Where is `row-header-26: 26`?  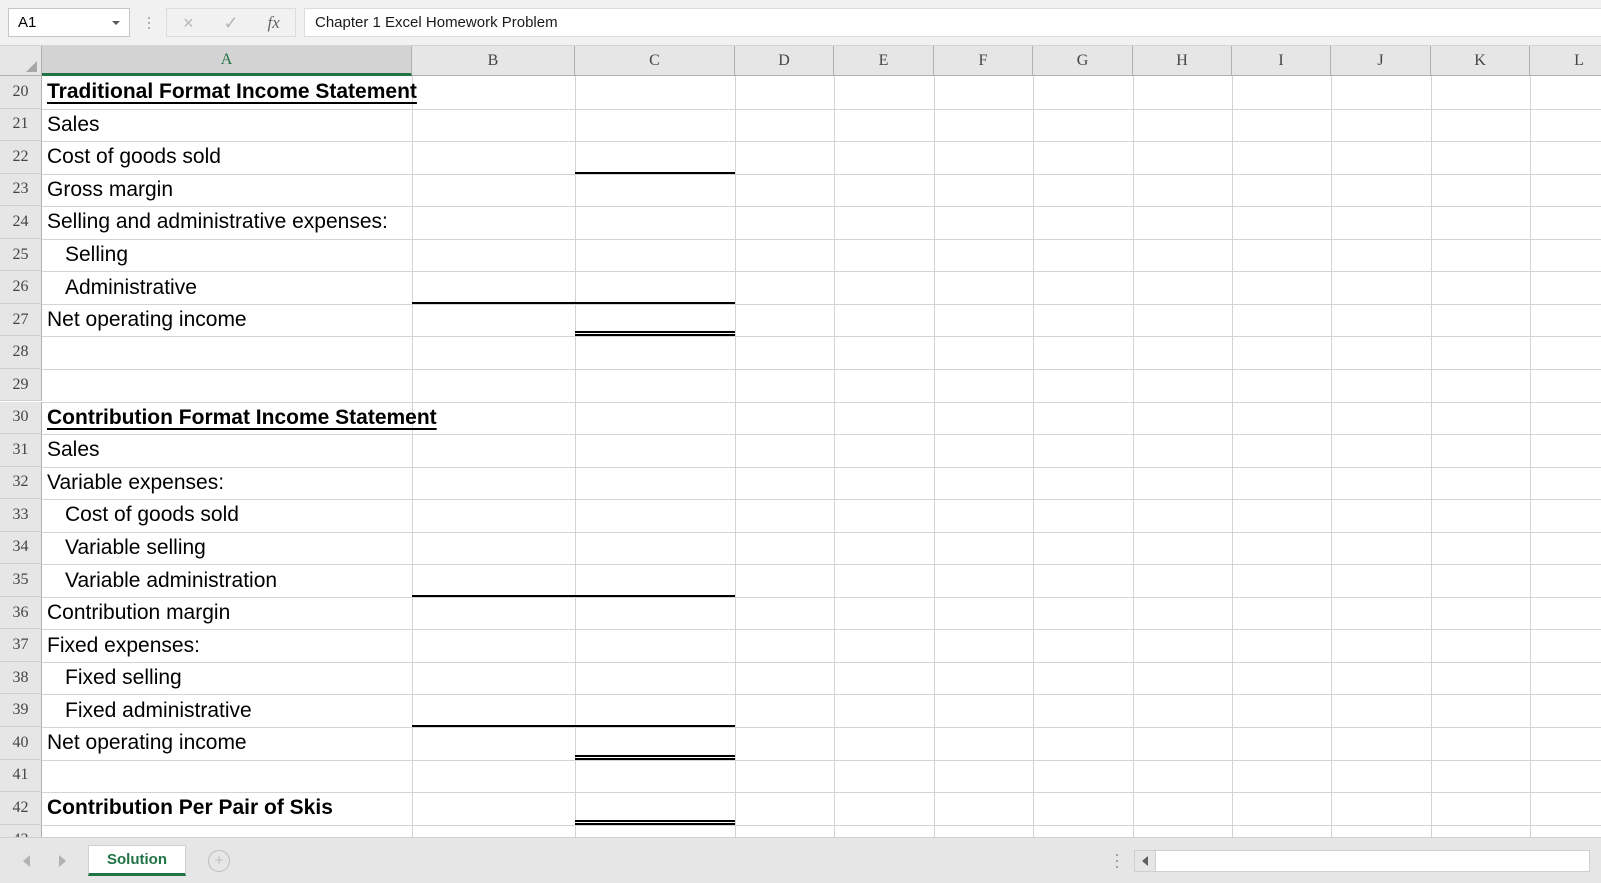
row-header-26: 26 is located at coordinates (21, 287).